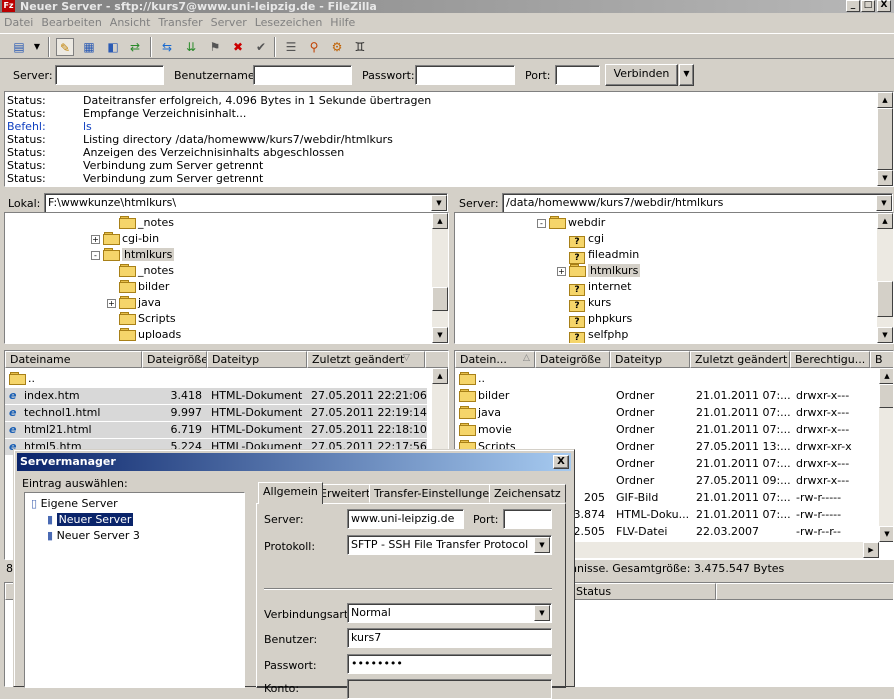 The height and width of the screenshot is (699, 894). What do you see at coordinates (641, 75) in the screenshot?
I see `connect-button: Verbinden` at bounding box center [641, 75].